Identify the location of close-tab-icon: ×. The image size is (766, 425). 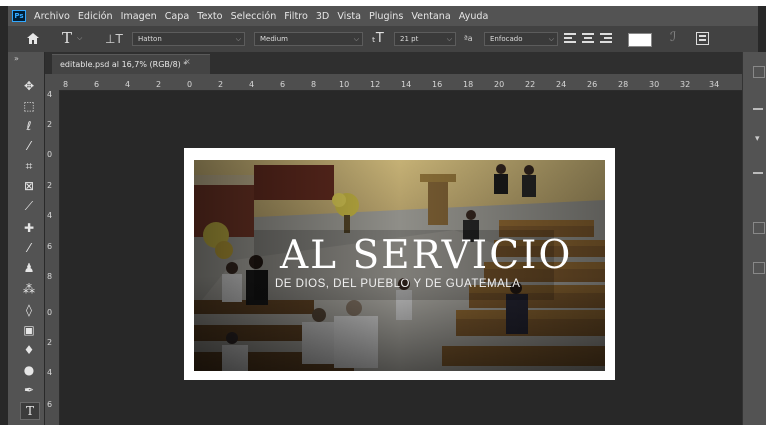
(187, 61).